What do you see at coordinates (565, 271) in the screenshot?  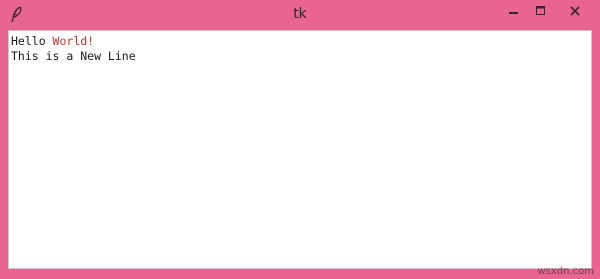 I see `watermark: wsxdn.com` at bounding box center [565, 271].